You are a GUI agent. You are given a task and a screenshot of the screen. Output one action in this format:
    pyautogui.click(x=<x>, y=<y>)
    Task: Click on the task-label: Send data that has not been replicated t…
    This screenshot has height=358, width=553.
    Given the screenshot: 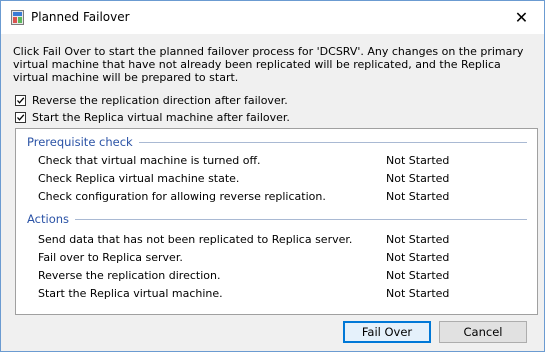 What is the action you would take?
    pyautogui.click(x=195, y=239)
    